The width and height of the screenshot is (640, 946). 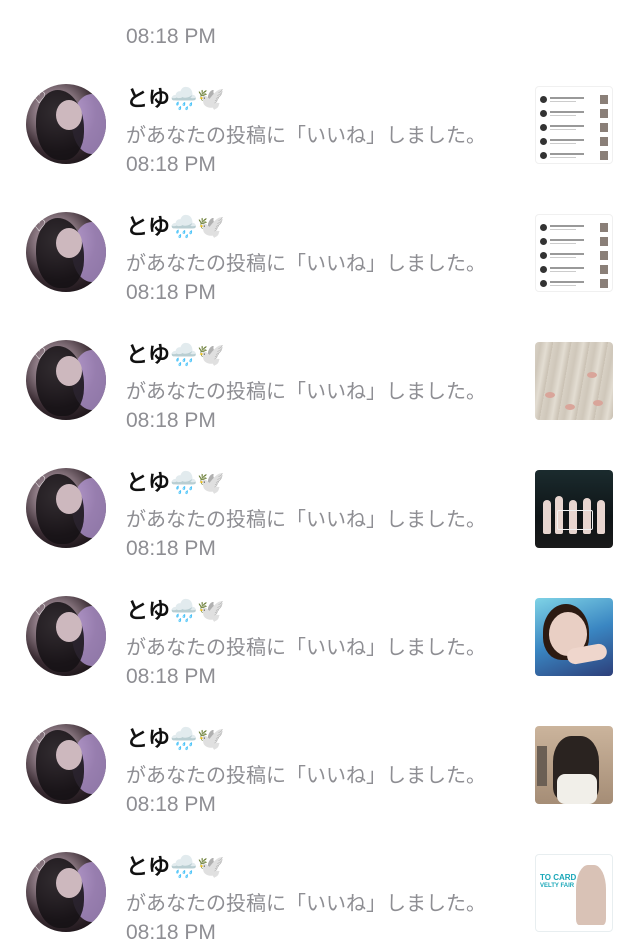 I want to click on poster-subtitle: VELTY FAIR, so click(x=557, y=886).